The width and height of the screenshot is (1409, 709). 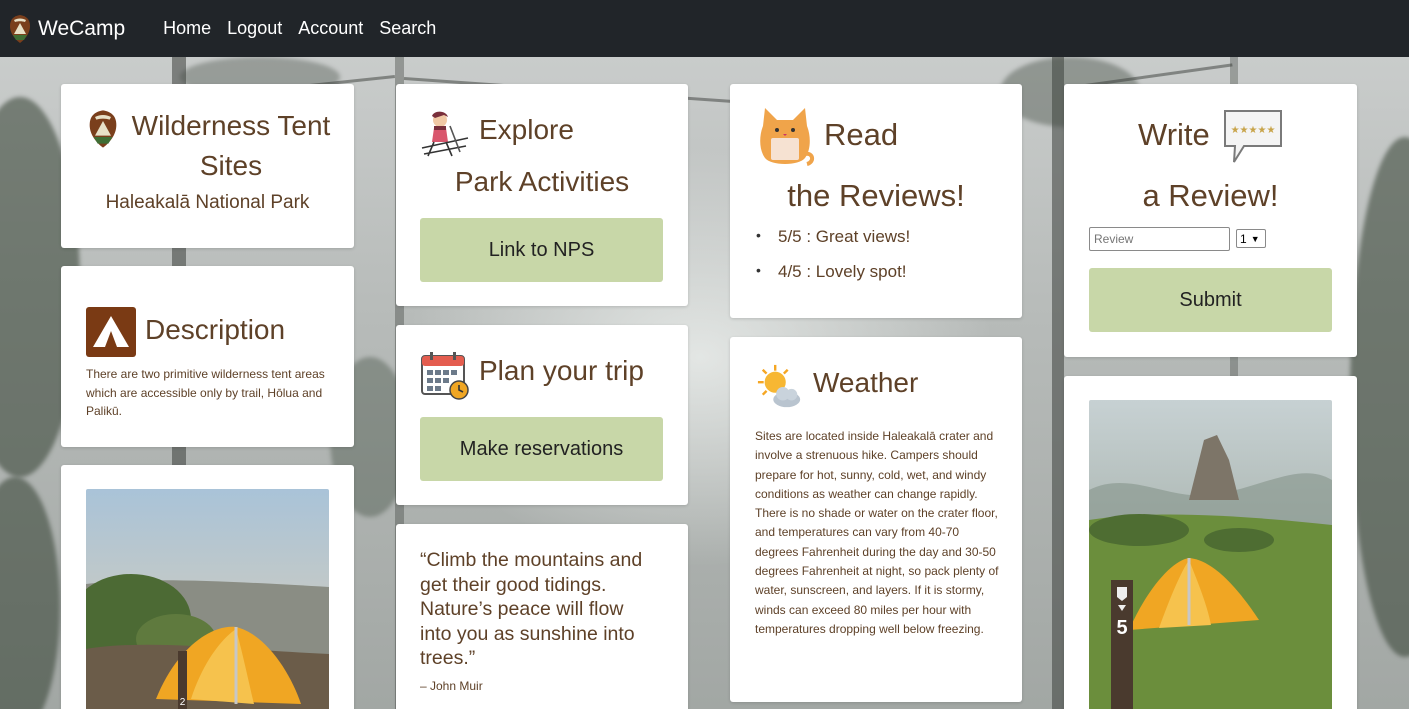 What do you see at coordinates (541, 449) in the screenshot?
I see `make-reservations-button: Make reservations` at bounding box center [541, 449].